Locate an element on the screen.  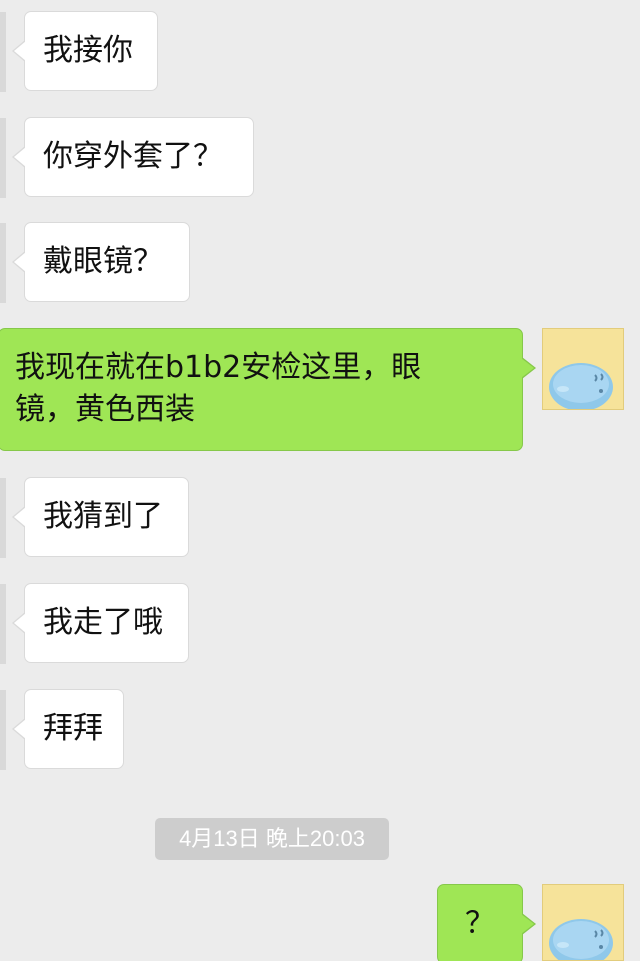
message-bubble-incoming: 我猜到了 is located at coordinates (100, 517).